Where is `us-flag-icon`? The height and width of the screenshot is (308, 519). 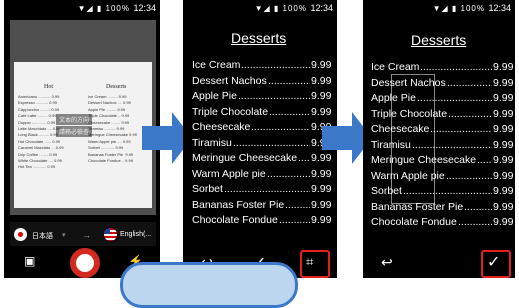 us-flag-icon is located at coordinates (110, 234).